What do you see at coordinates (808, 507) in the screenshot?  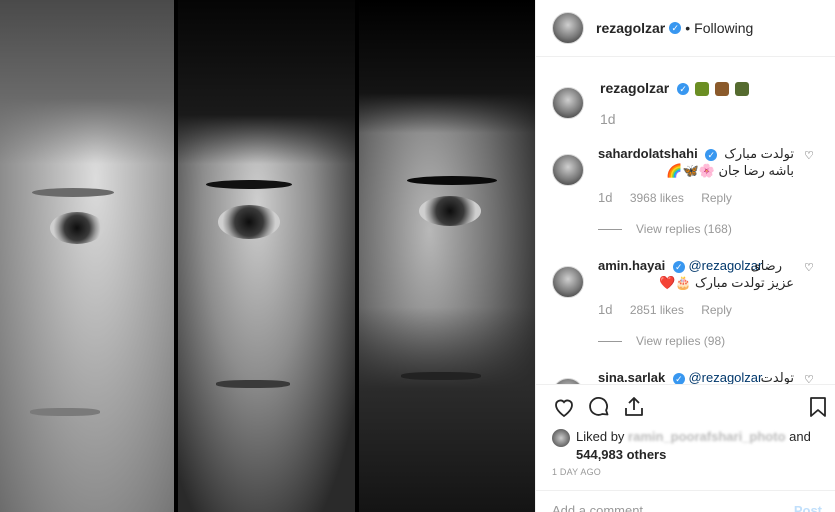 I see `post-comment-button: Post` at bounding box center [808, 507].